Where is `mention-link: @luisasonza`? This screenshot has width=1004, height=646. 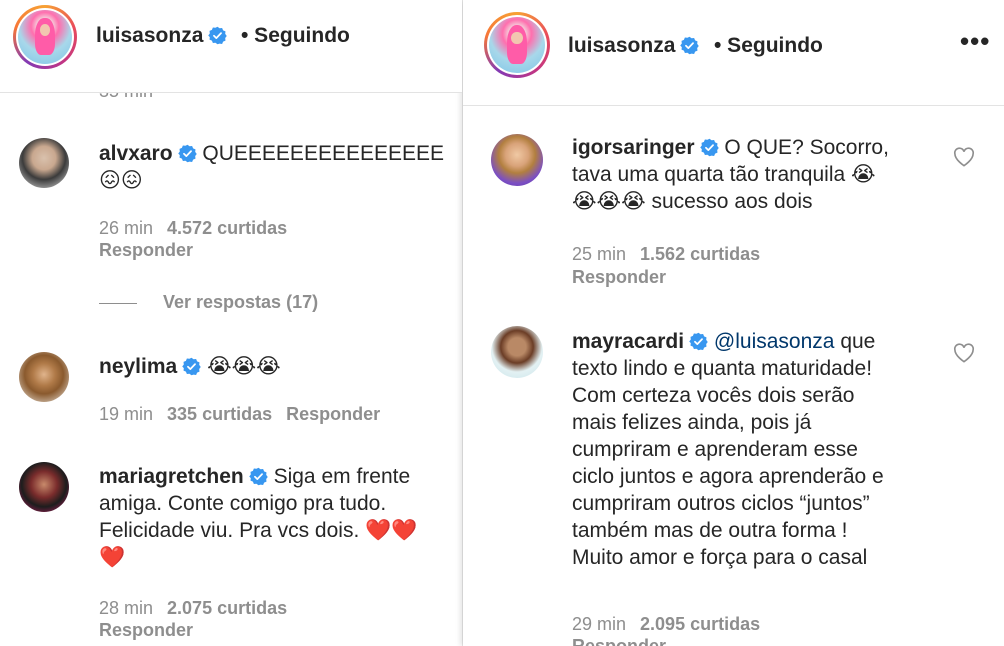
mention-link: @luisasonza is located at coordinates (774, 341).